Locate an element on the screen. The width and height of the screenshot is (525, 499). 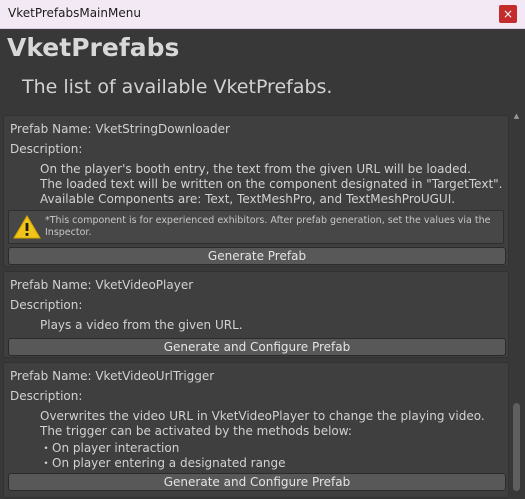
description-line: Plays a video from the given URL. is located at coordinates (141, 325).